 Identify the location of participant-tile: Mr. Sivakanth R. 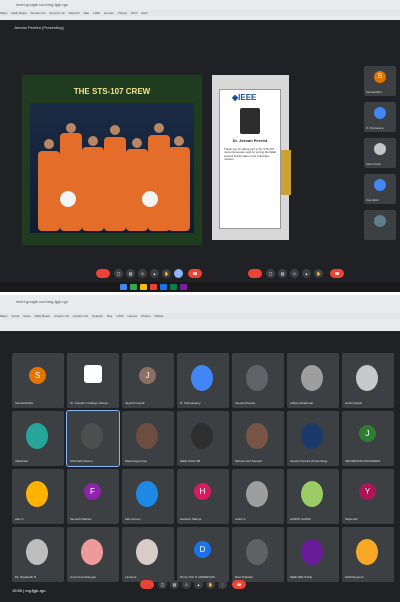
(38, 554).